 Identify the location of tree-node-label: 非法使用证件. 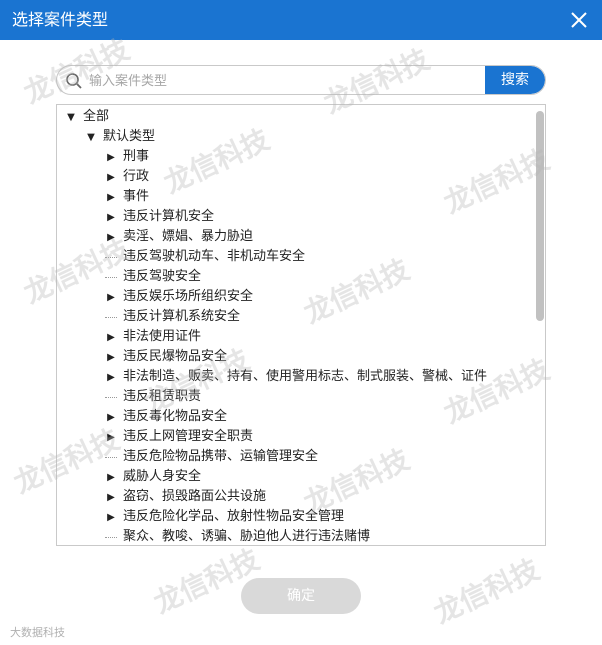
(162, 336).